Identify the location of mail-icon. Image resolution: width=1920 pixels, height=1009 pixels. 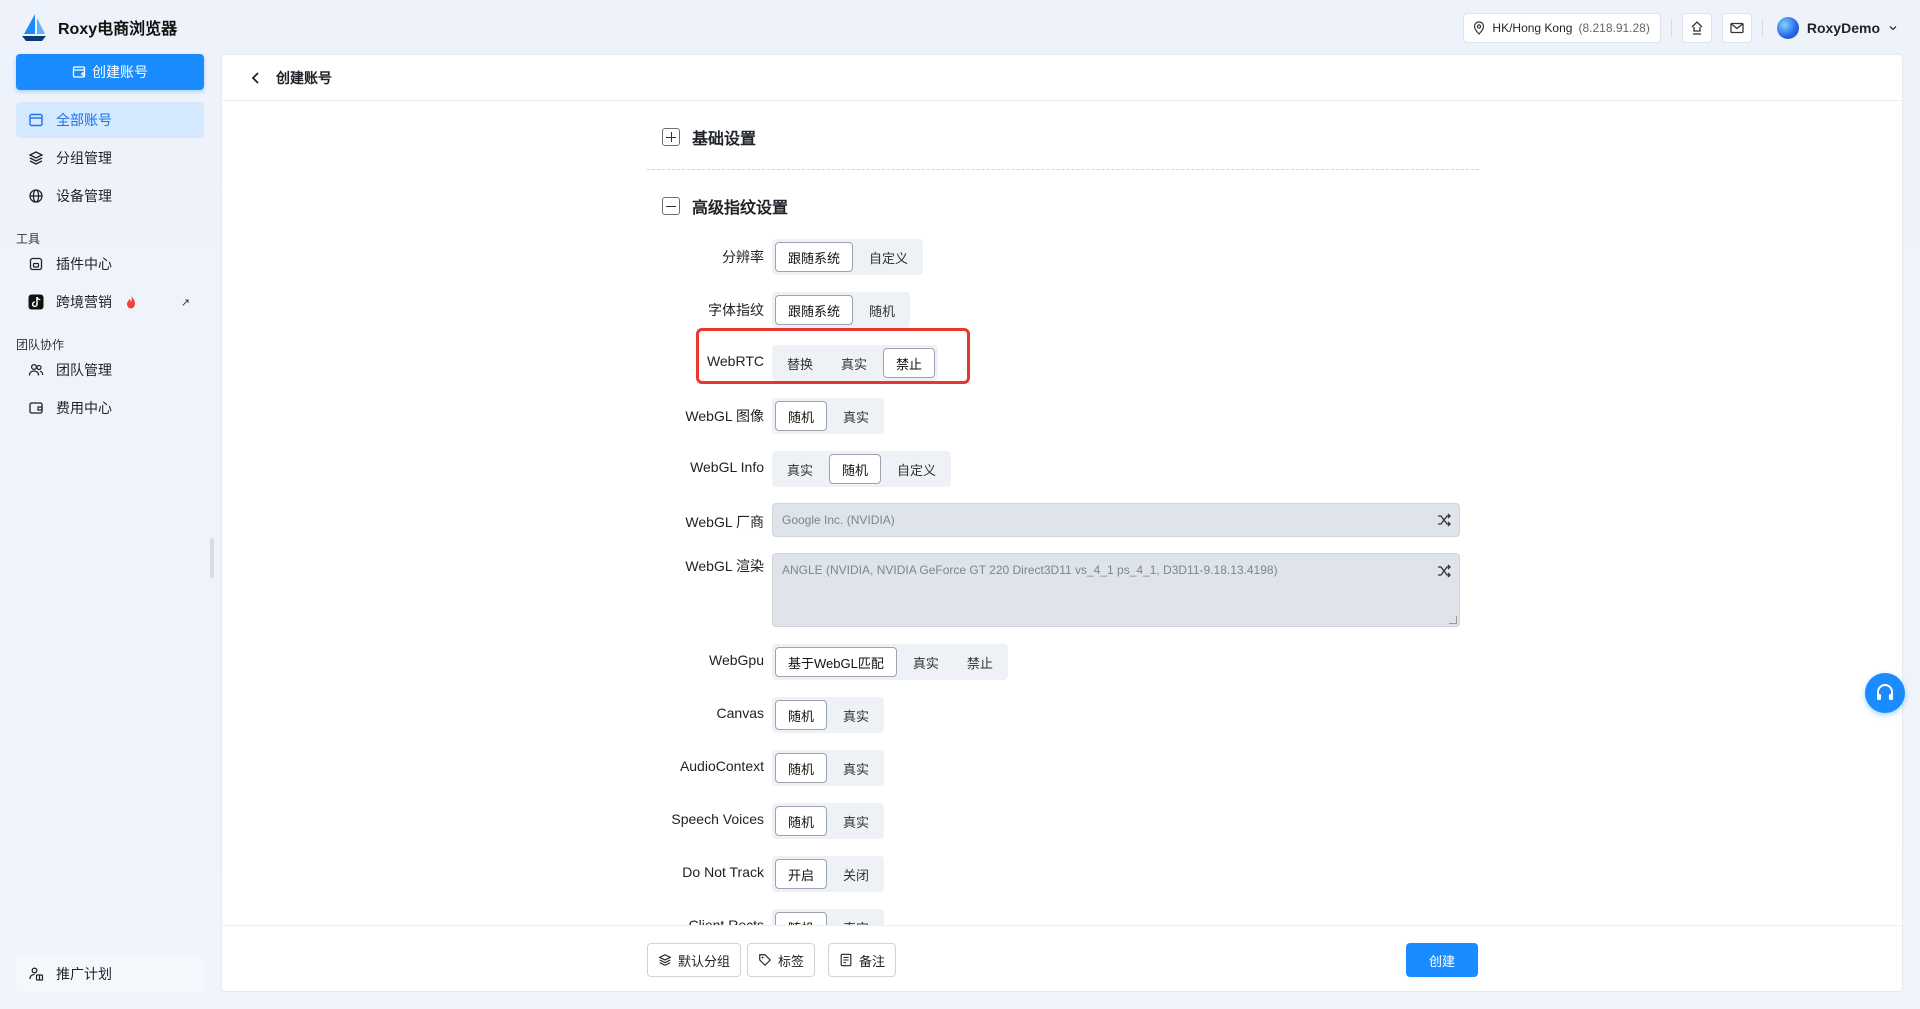
(1737, 28).